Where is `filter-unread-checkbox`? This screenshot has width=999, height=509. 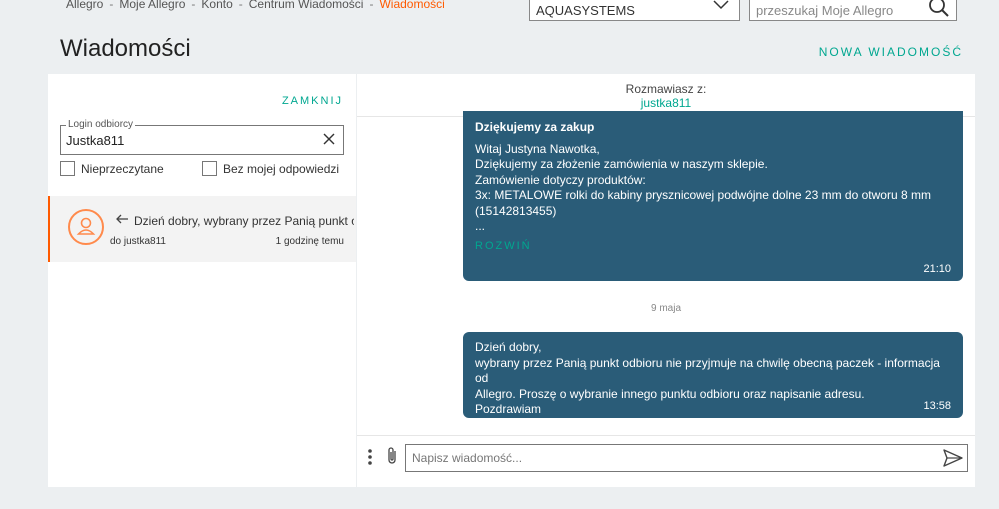 filter-unread-checkbox is located at coordinates (67, 168).